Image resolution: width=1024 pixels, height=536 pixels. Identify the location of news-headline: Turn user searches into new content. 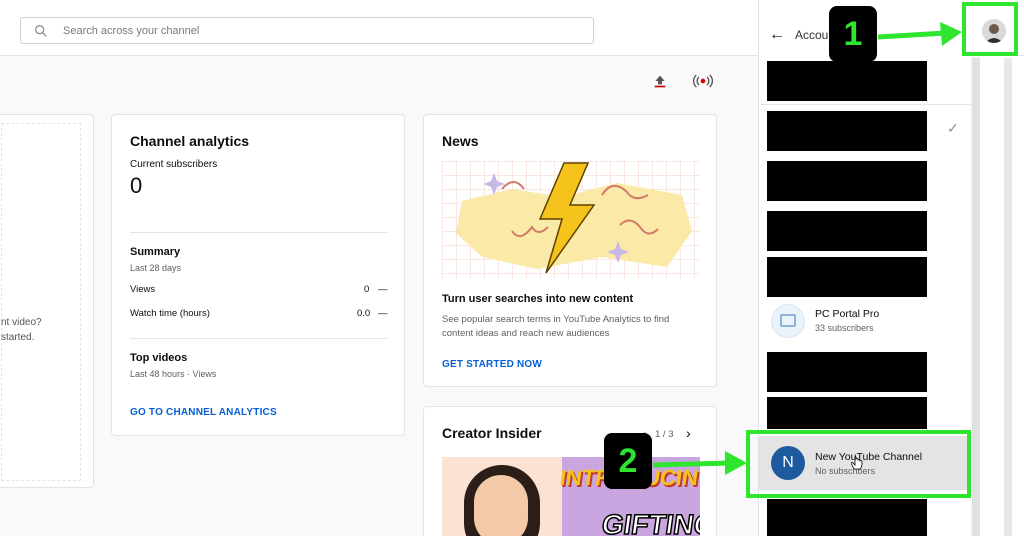
(538, 299).